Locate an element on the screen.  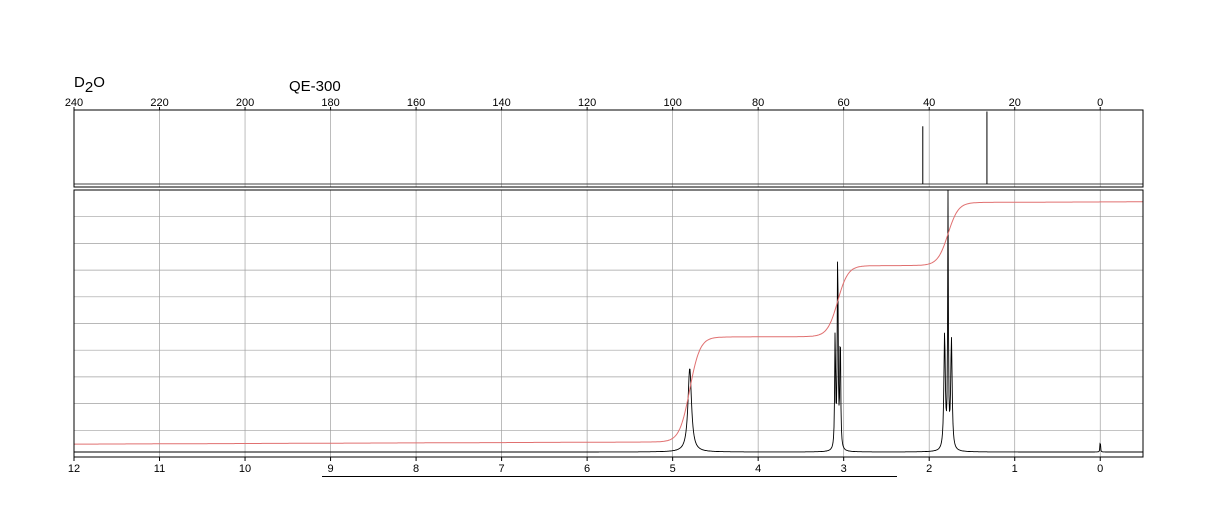
bottom-tick-label: 1 is located at coordinates (1015, 469).